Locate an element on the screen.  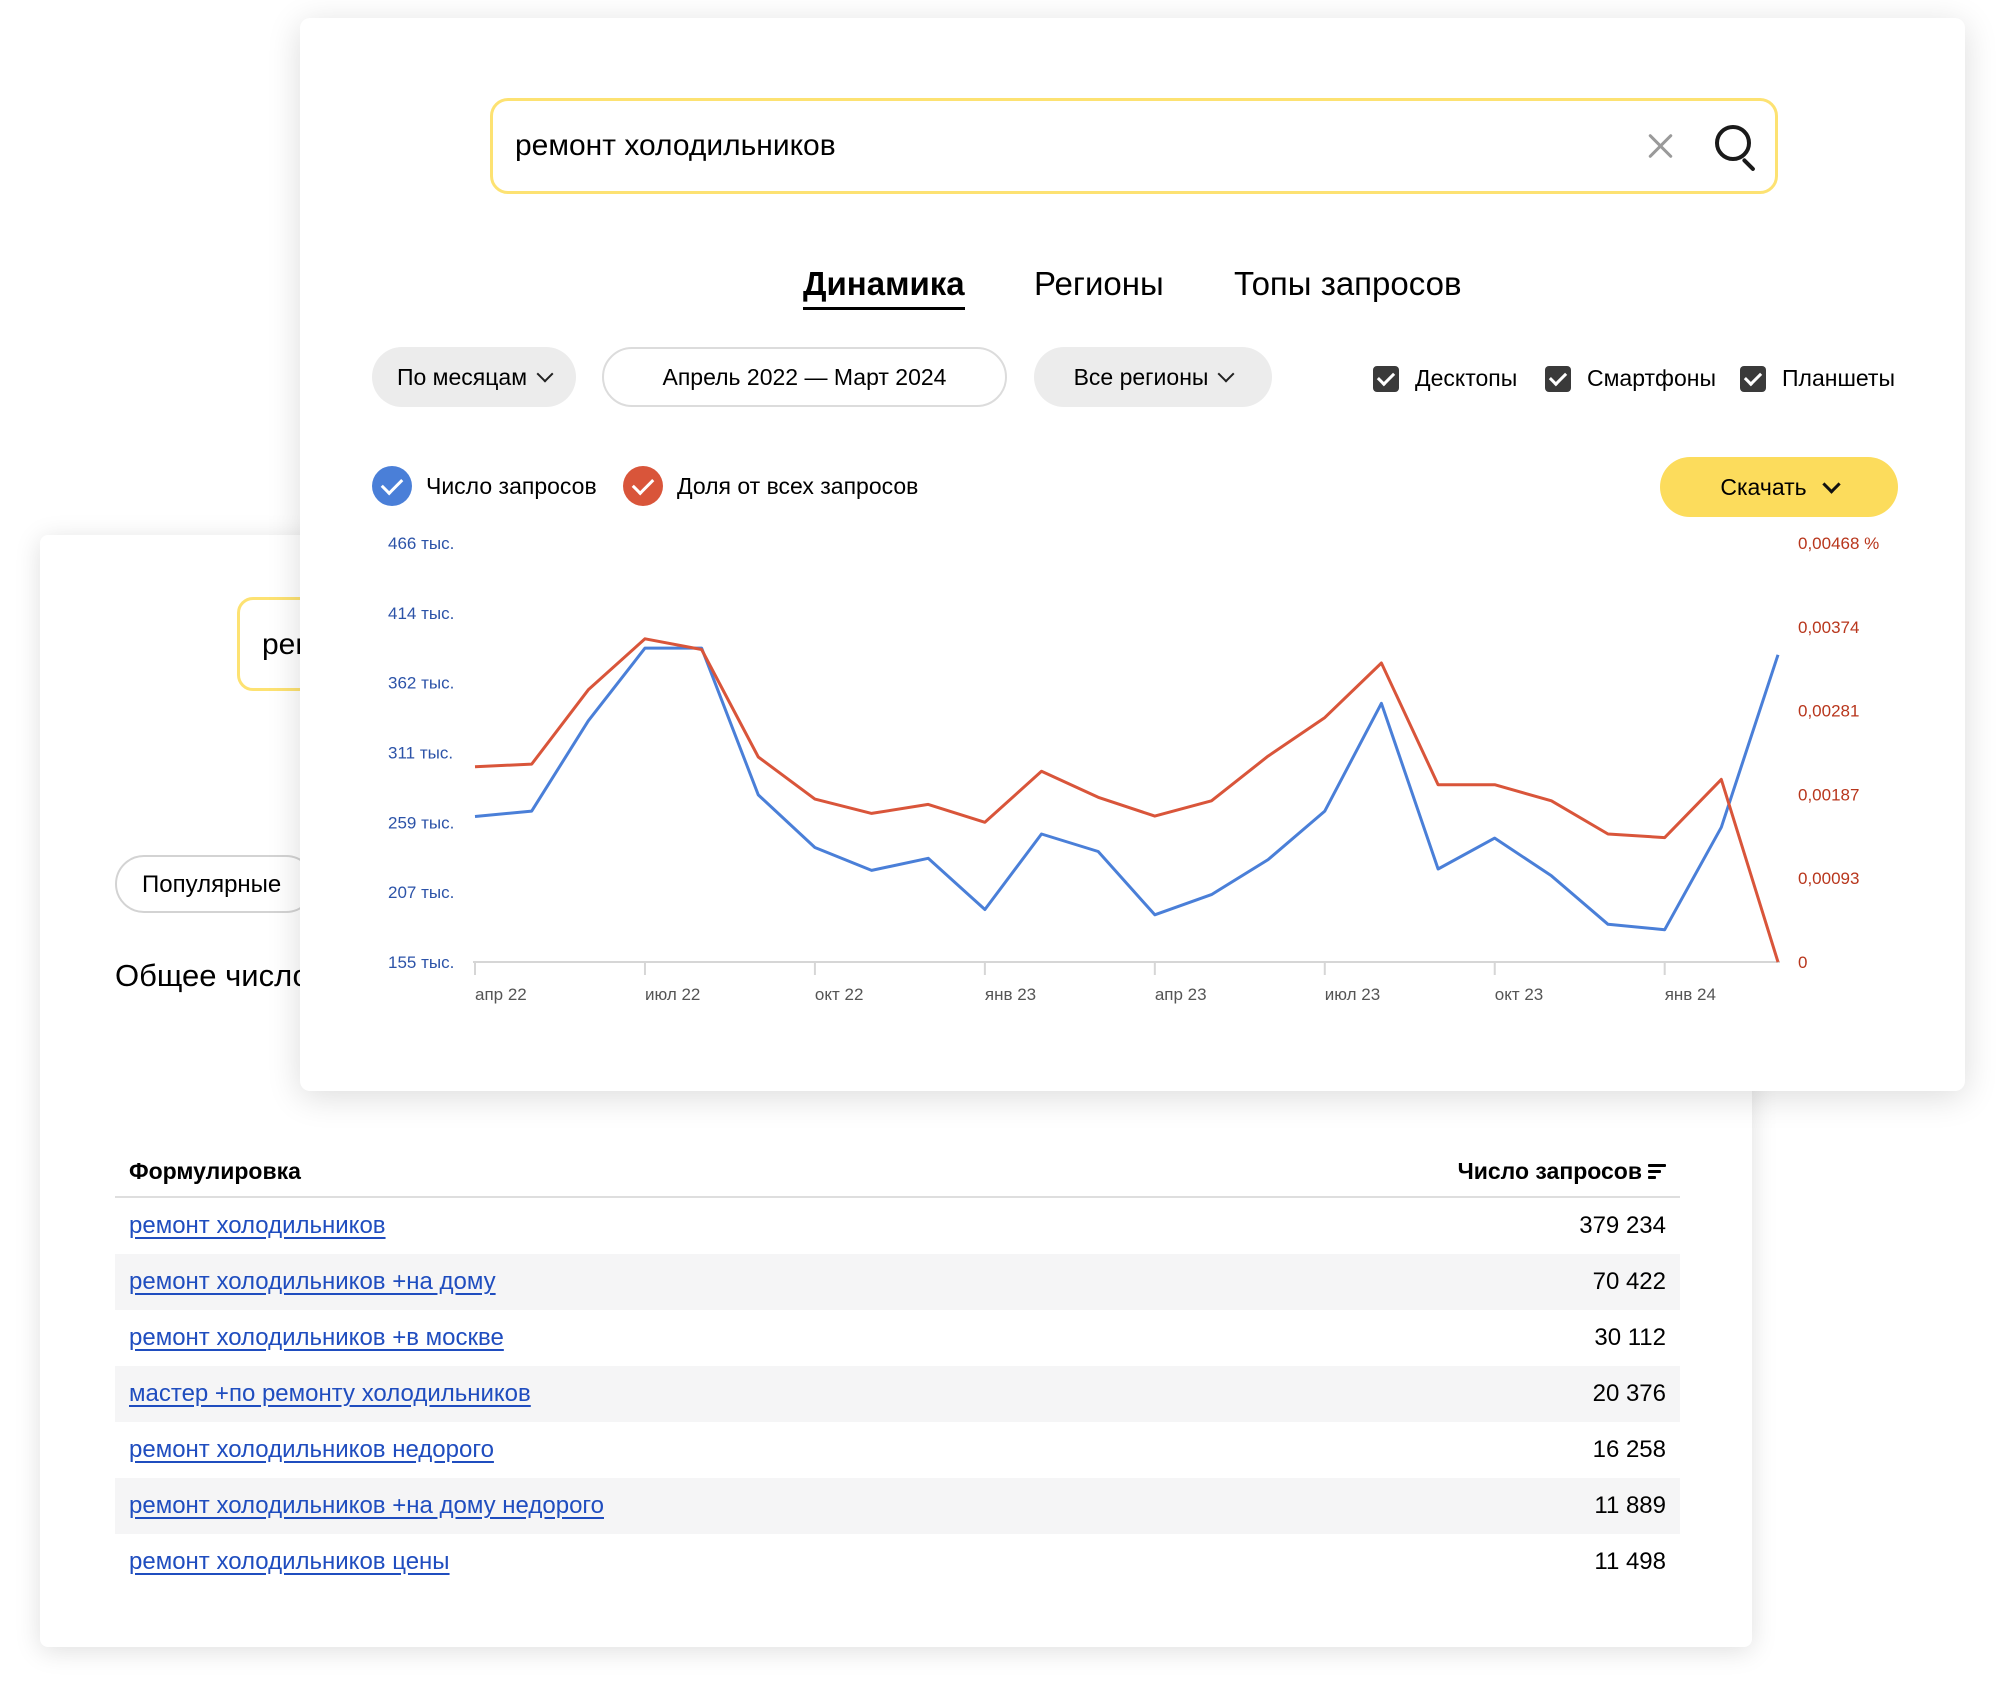
x-tick-label: окт 22 is located at coordinates (839, 994).